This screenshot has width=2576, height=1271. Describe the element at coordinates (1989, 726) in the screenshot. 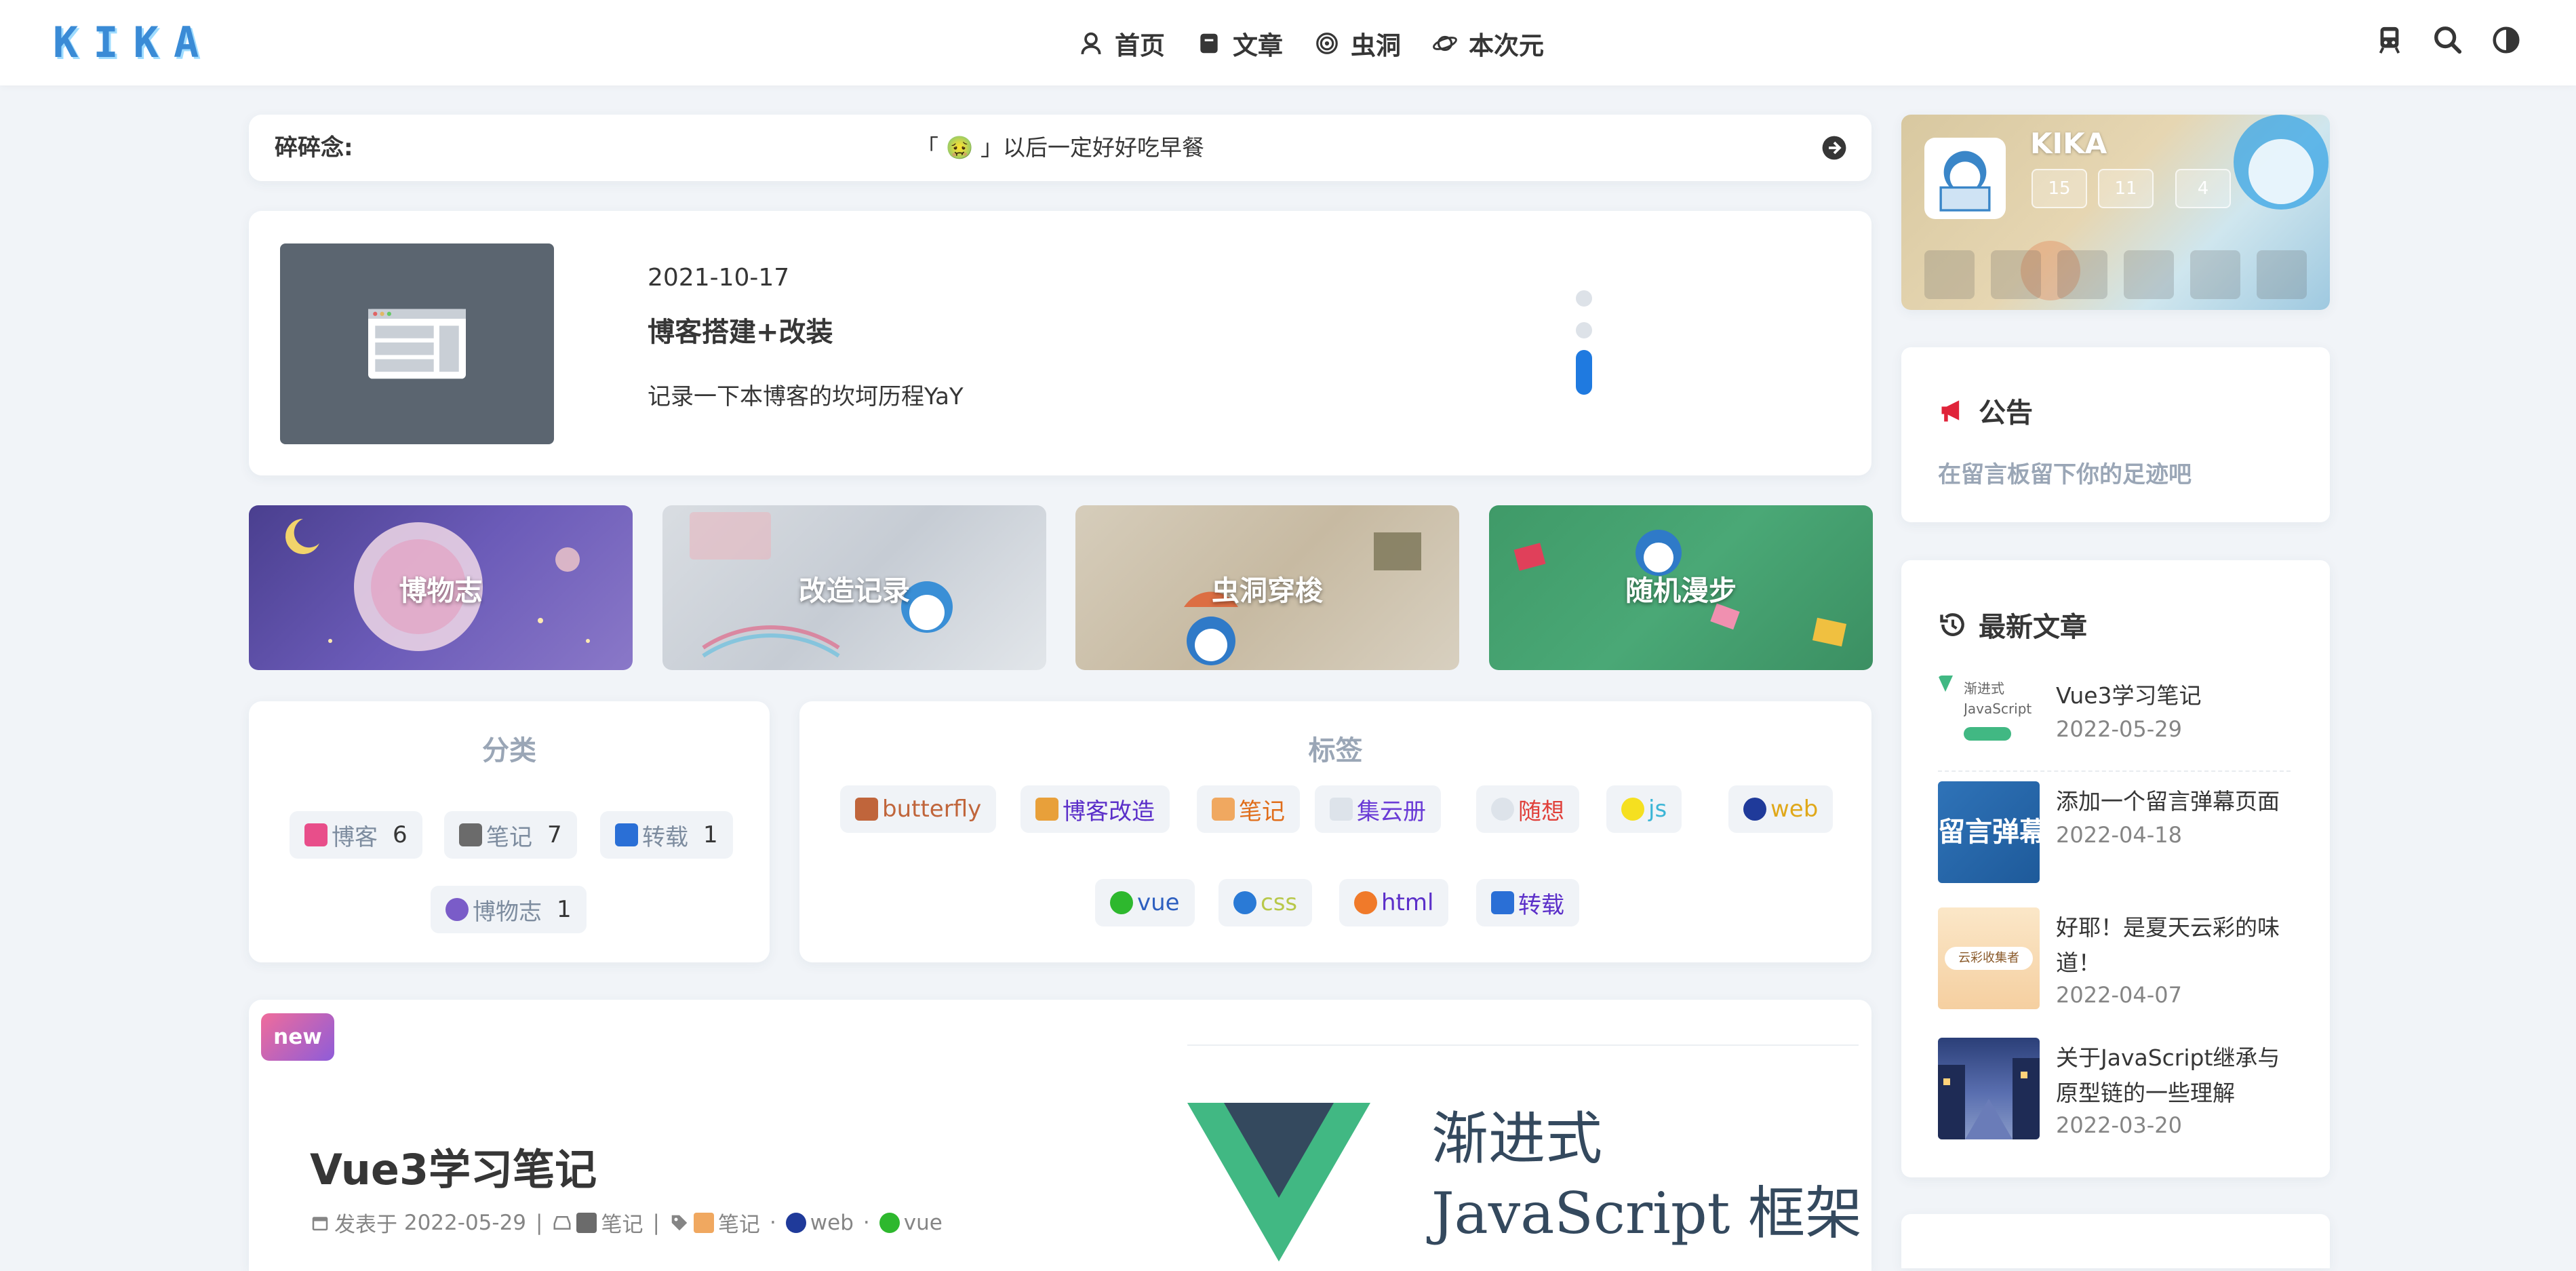

I see `recent-post-thumbnail: 渐进式 JavaScript 框架` at that location.